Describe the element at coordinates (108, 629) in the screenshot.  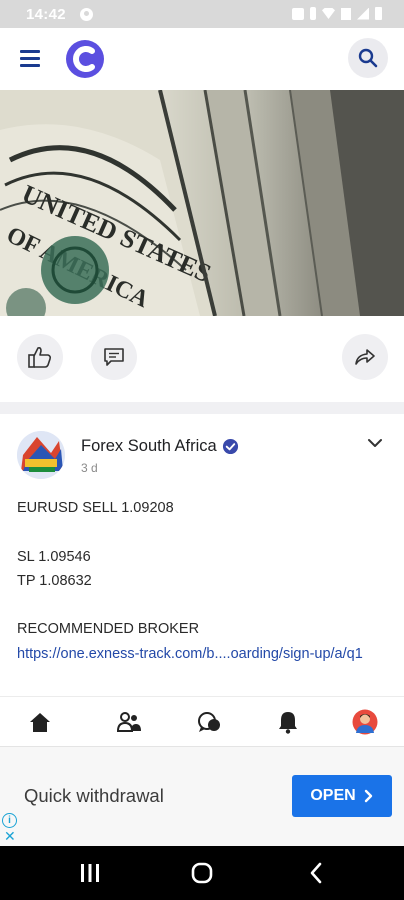
I see `post-line-broker: RECOMMENDED BROKER` at that location.